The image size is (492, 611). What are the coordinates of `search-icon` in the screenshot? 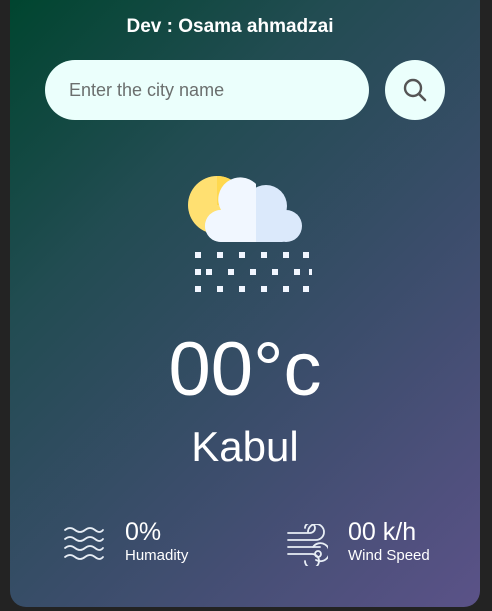 It's located at (415, 90).